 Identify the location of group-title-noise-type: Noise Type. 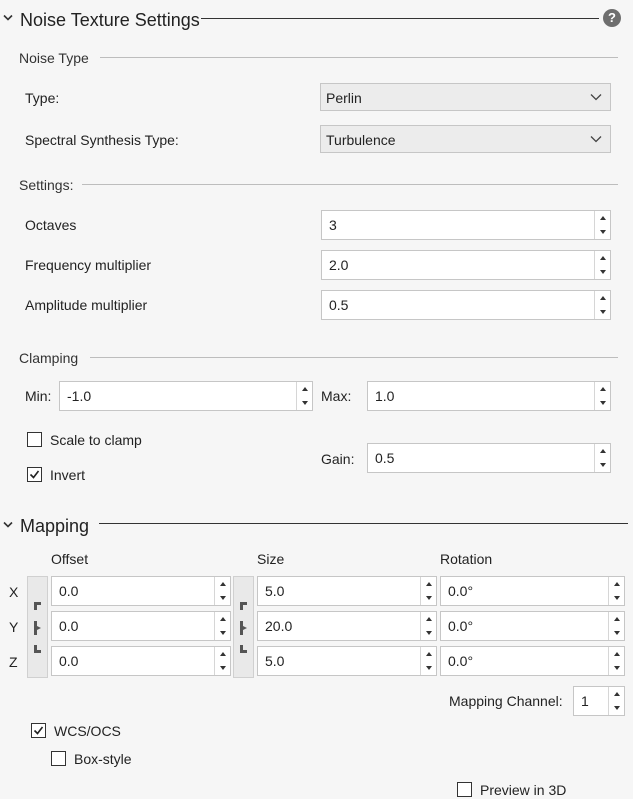
(54, 58).